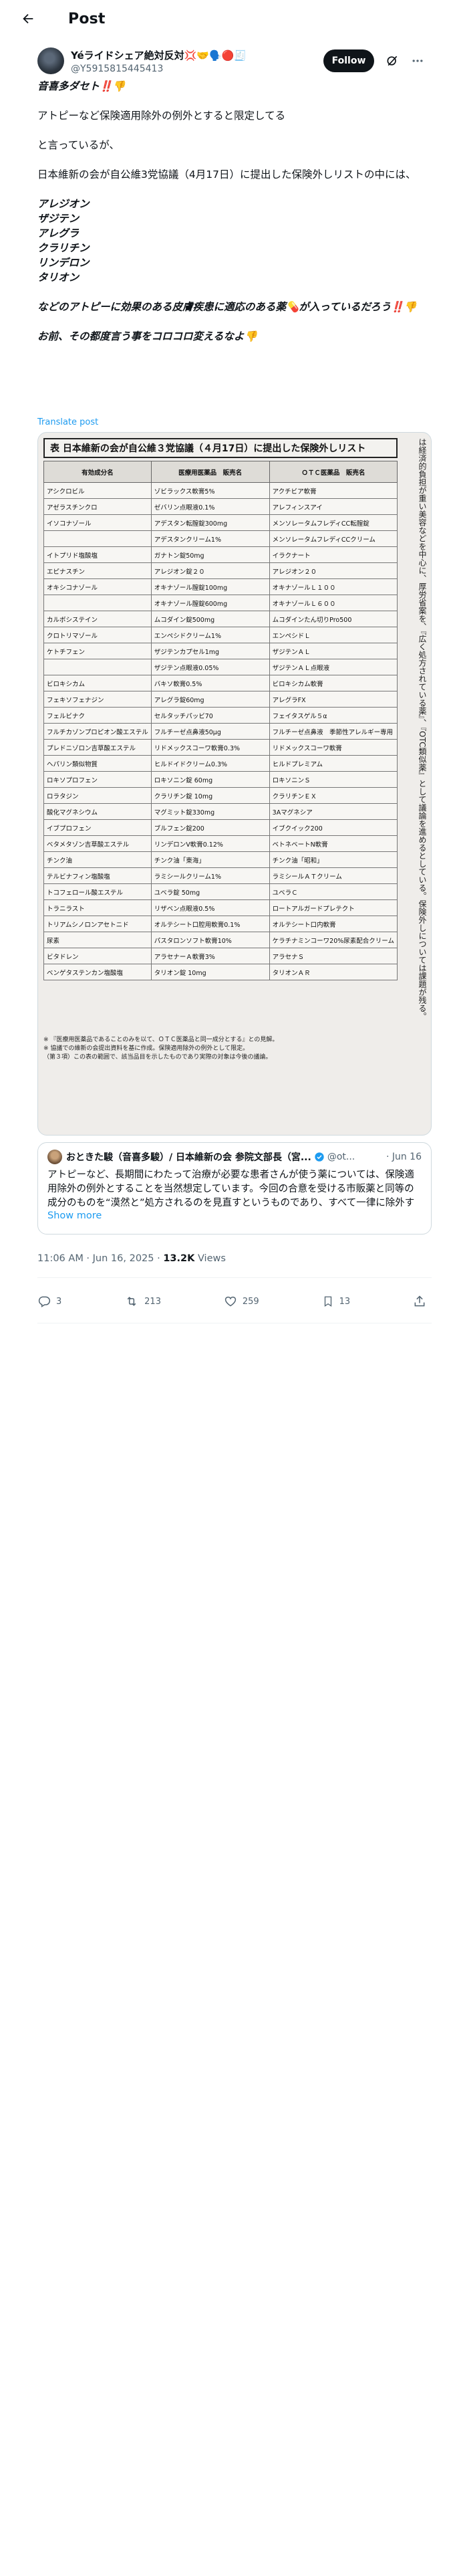  What do you see at coordinates (54, 1157) in the screenshot?
I see `quoted-avatar` at bounding box center [54, 1157].